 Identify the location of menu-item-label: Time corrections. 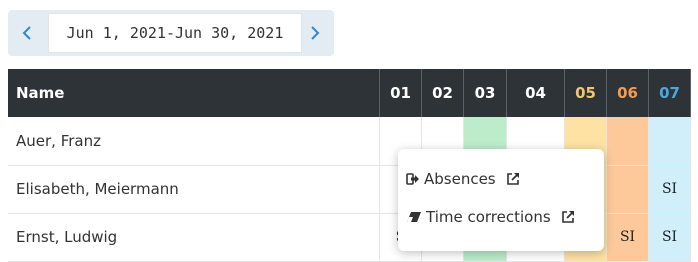
(488, 217).